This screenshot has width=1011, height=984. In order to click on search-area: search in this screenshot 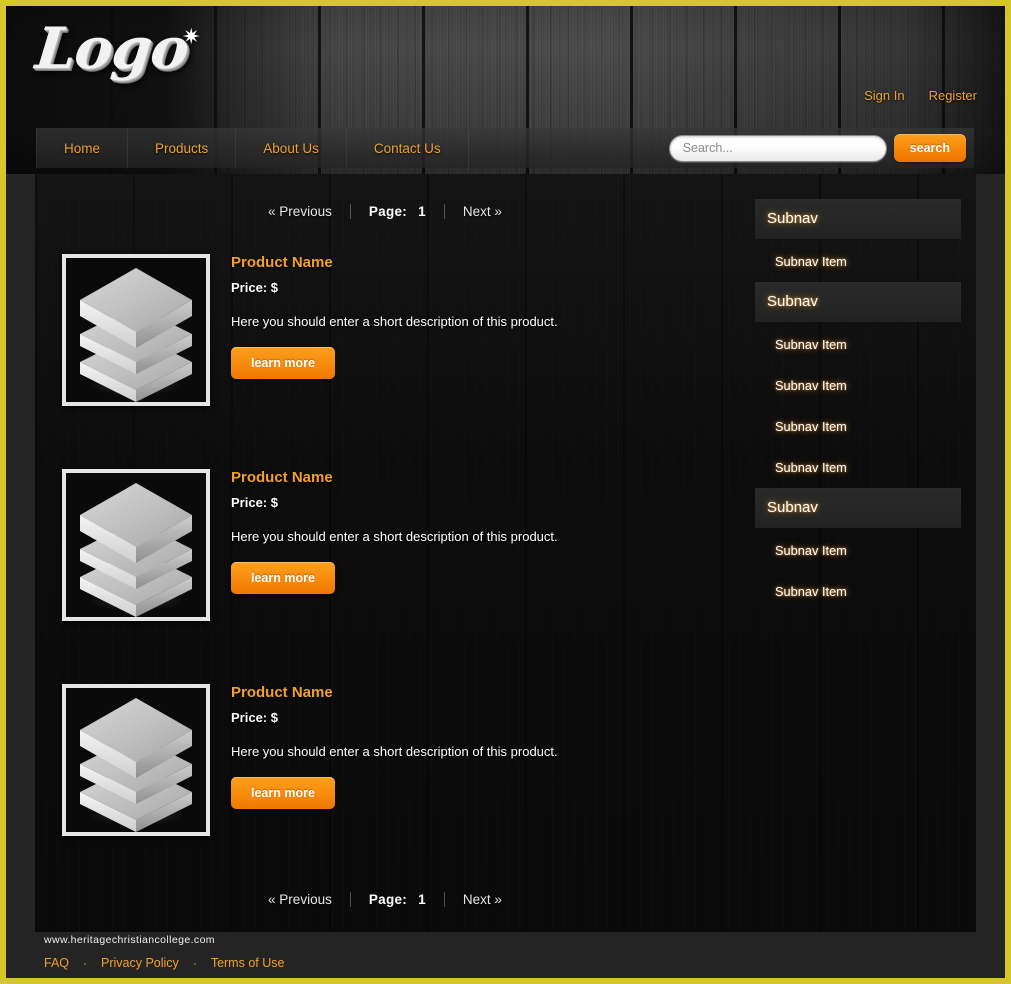, I will do `click(817, 148)`.